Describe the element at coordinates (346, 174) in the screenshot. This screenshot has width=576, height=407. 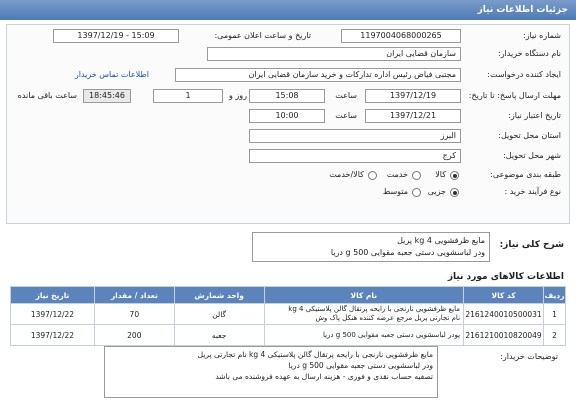
I see `category-option-goods-service: کالا/خدمت` at that location.